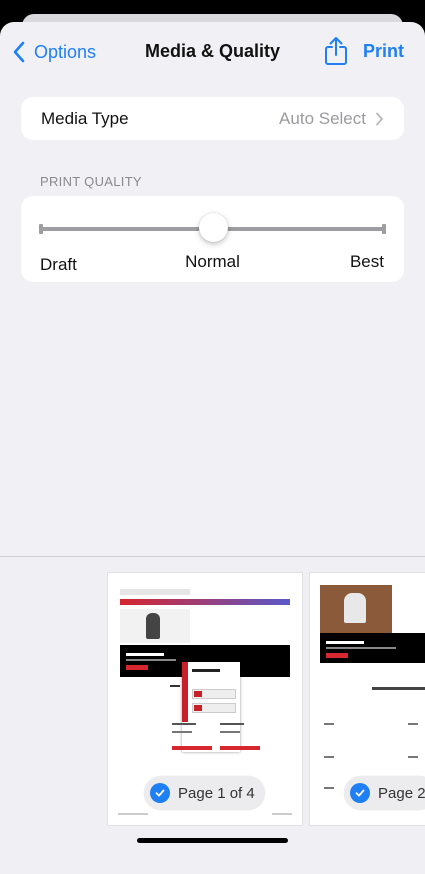 This screenshot has width=425, height=874. I want to click on share-icon, so click(336, 51).